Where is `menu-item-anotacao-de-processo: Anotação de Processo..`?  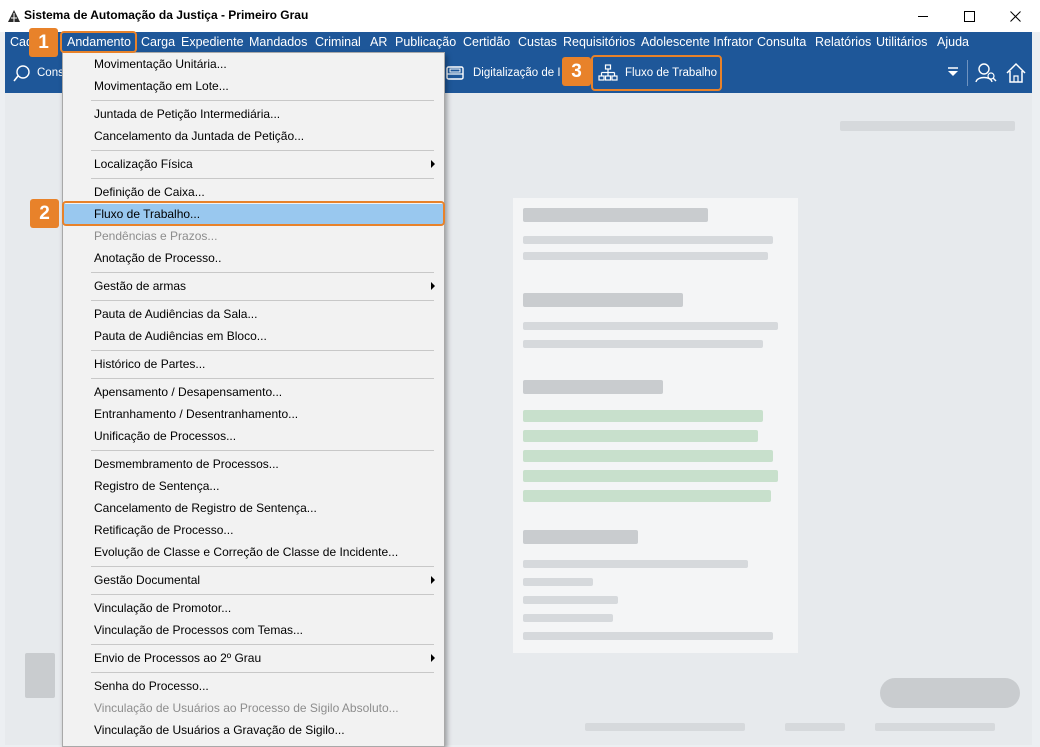
menu-item-anotacao-de-processo: Anotação de Processo.. is located at coordinates (253, 258).